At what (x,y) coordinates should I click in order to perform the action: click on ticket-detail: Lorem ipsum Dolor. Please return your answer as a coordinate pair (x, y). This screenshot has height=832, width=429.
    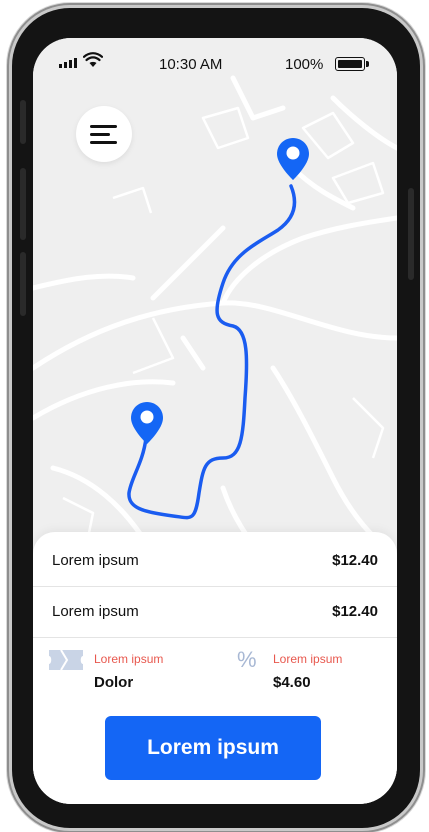
    Looking at the image, I should click on (129, 671).